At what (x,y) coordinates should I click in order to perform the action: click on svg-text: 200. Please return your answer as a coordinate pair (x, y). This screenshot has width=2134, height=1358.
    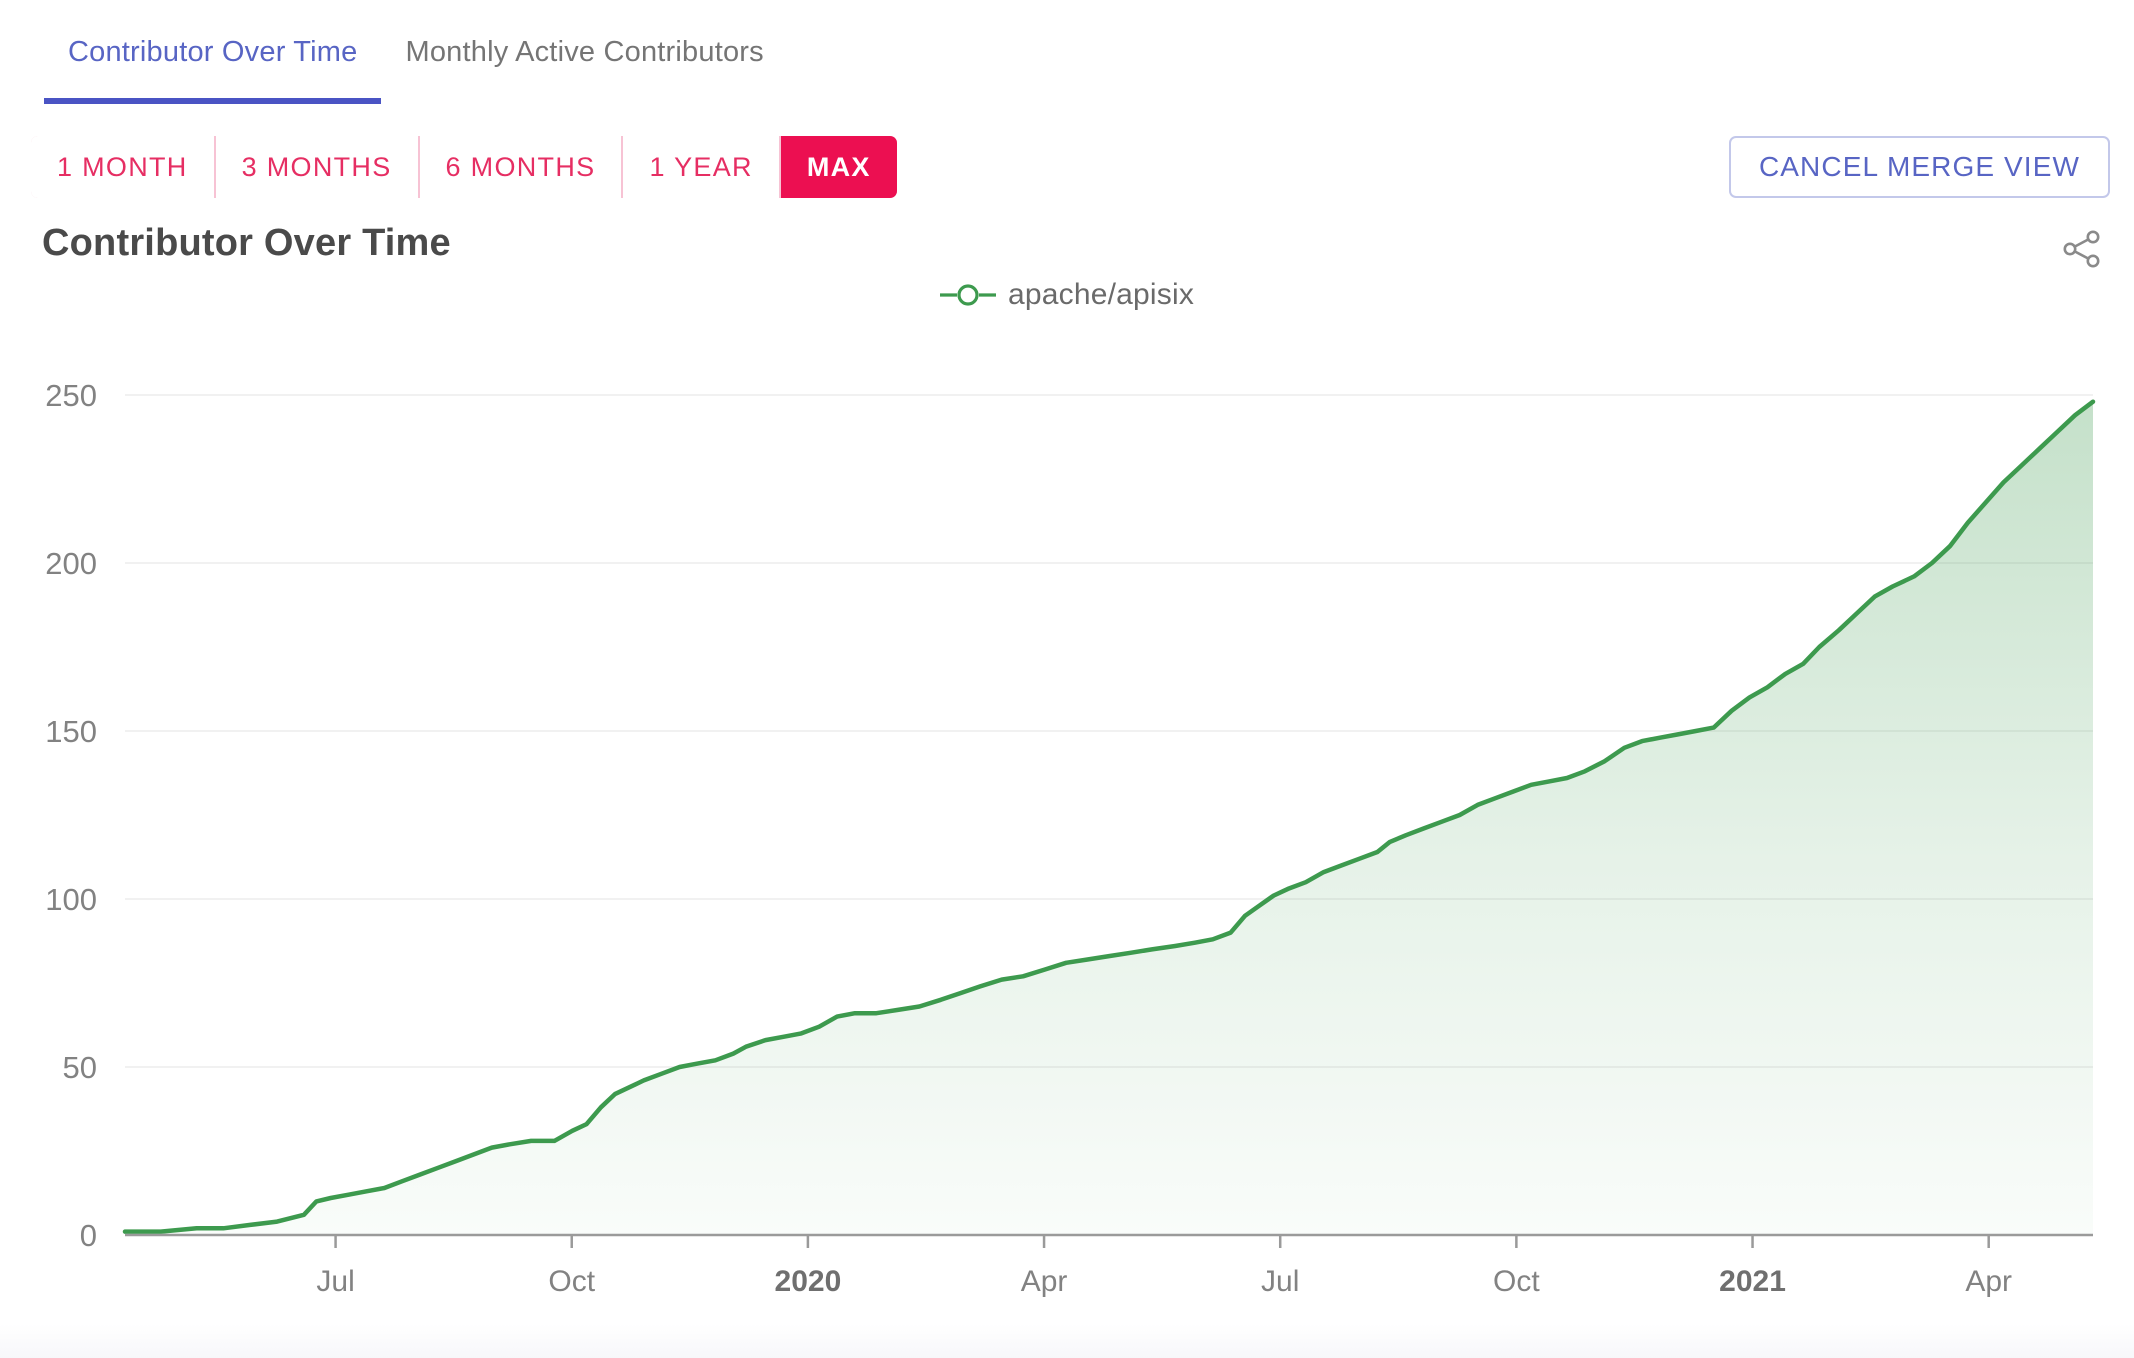
    Looking at the image, I should click on (71, 563).